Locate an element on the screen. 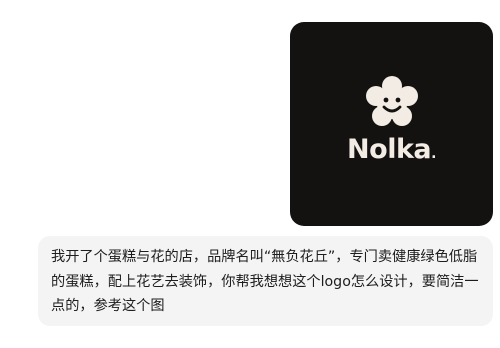 The width and height of the screenshot is (500, 348). brand-wordmark: Nolka. is located at coordinates (391, 149).